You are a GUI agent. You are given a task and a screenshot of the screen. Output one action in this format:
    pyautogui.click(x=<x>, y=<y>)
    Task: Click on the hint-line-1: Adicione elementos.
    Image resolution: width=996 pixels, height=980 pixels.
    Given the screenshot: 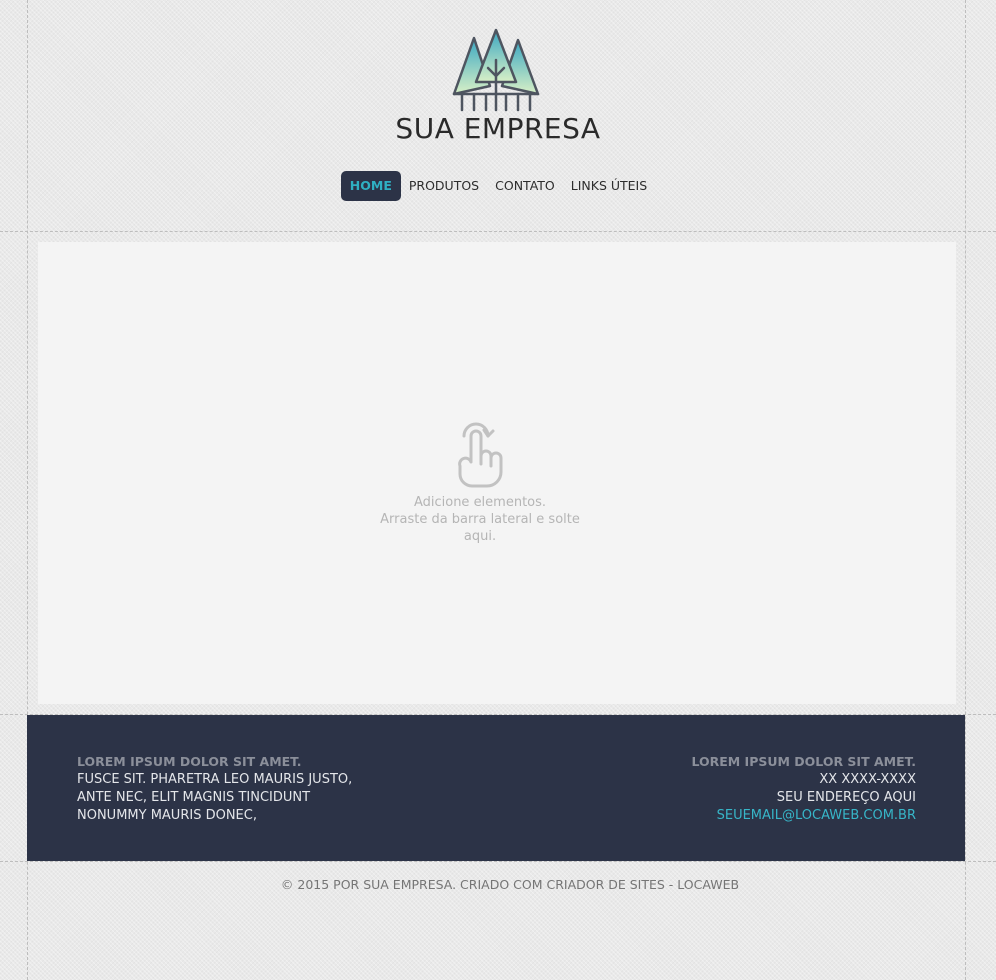 What is the action you would take?
    pyautogui.click(x=480, y=502)
    